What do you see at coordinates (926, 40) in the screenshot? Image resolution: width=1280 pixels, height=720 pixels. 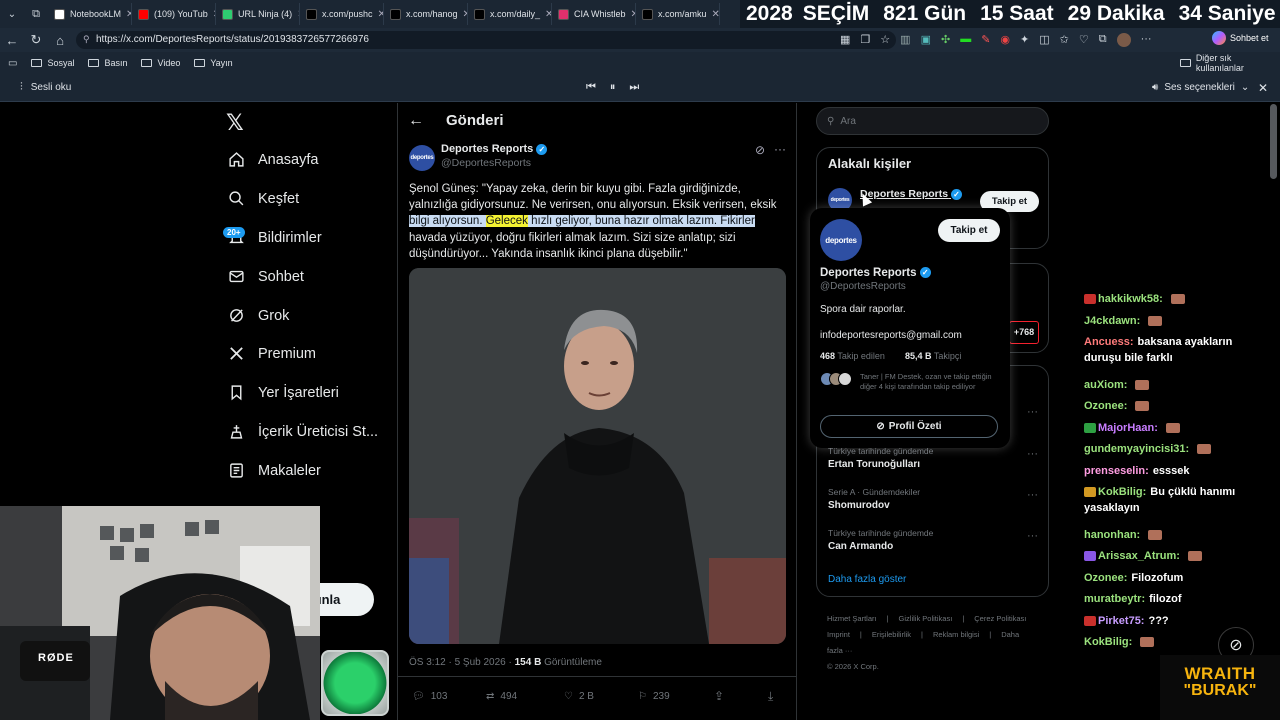 I see `extension-icon: ▣` at bounding box center [926, 40].